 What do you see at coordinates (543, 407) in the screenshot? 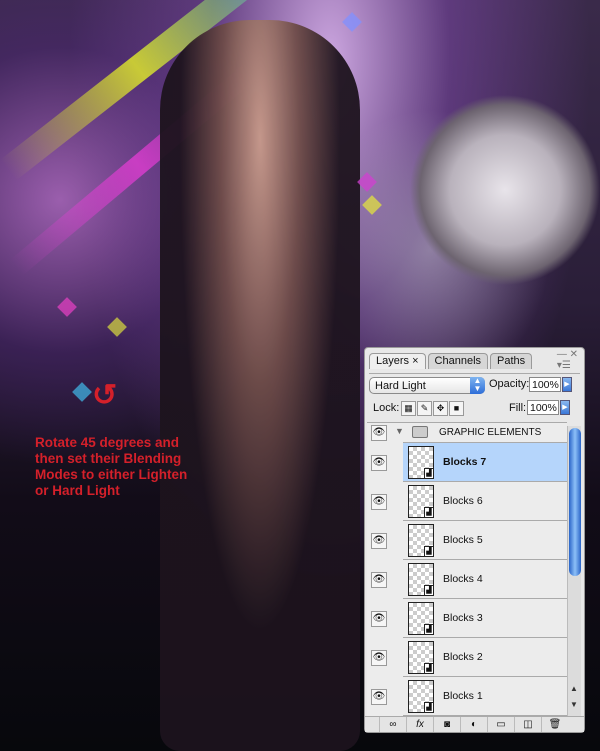
I see `fill-field: 100%` at bounding box center [543, 407].